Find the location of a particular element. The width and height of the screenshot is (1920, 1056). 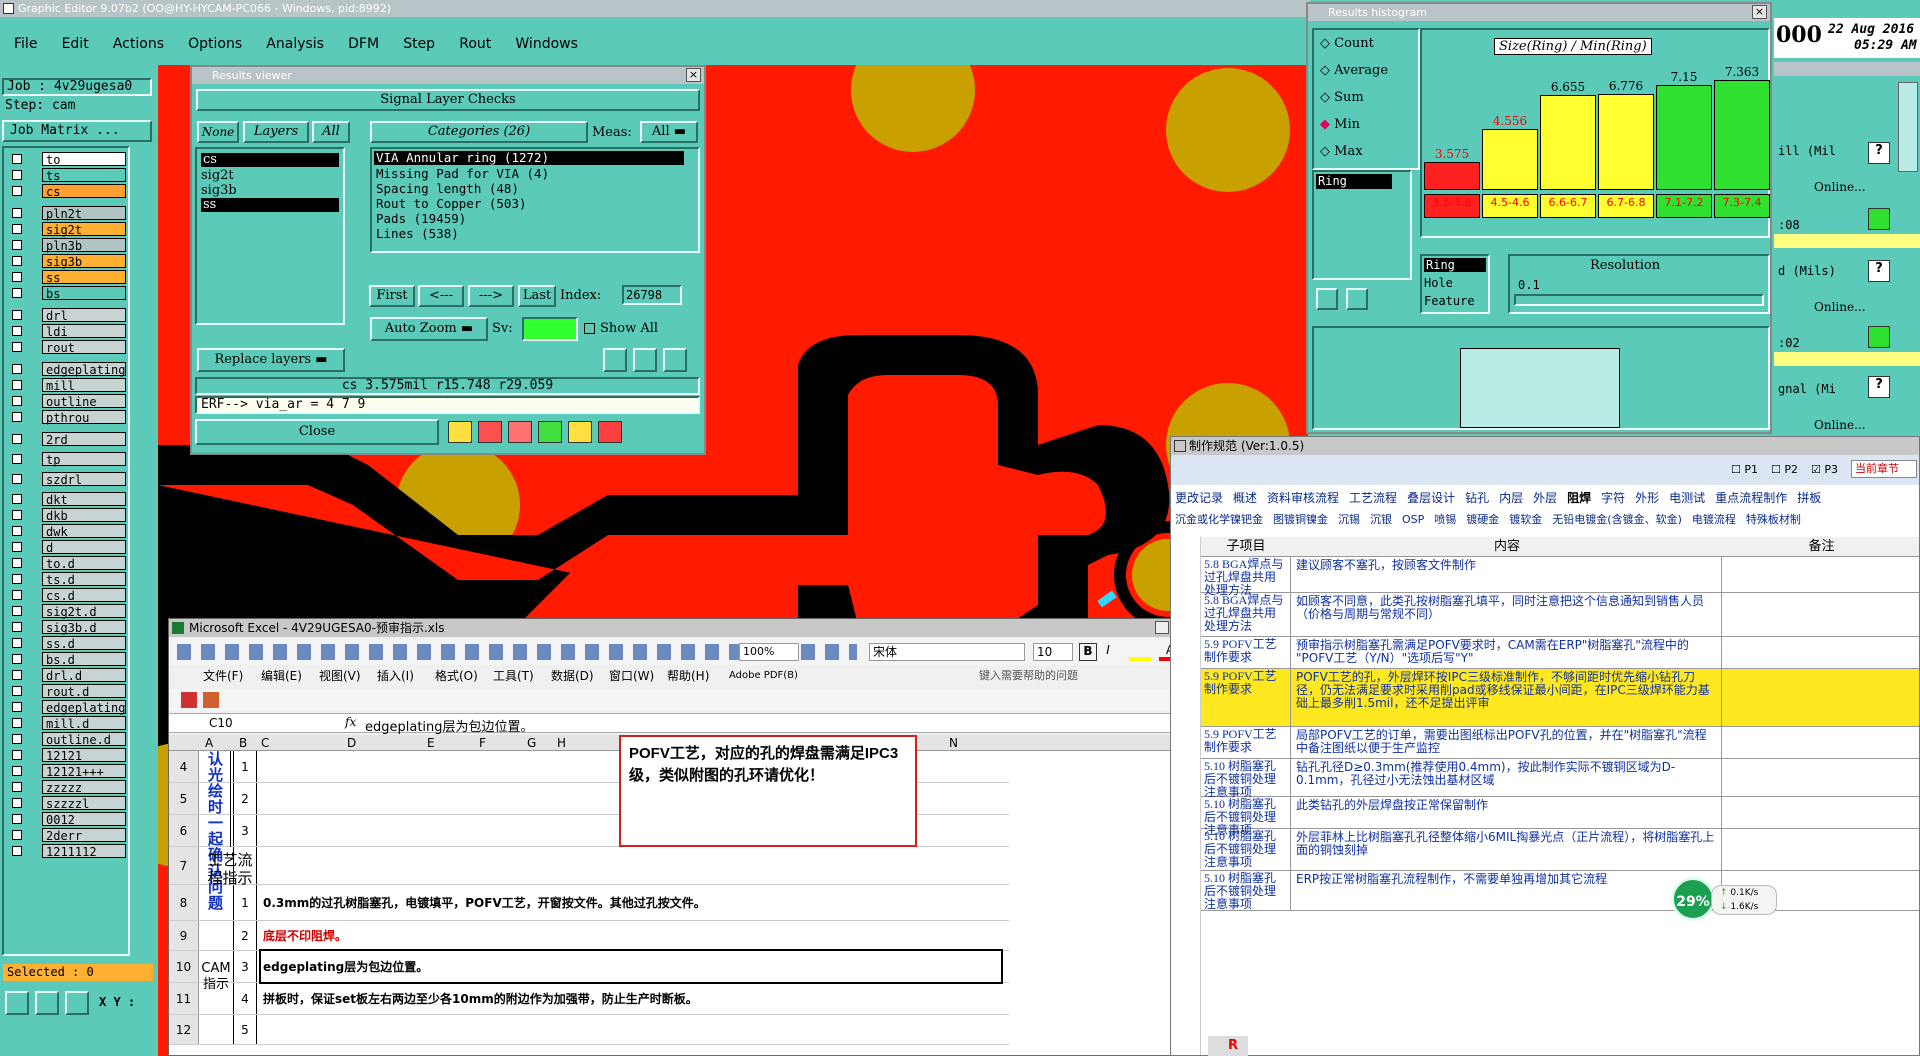

type-list: Ring Hole Feature is located at coordinates (1455, 284).